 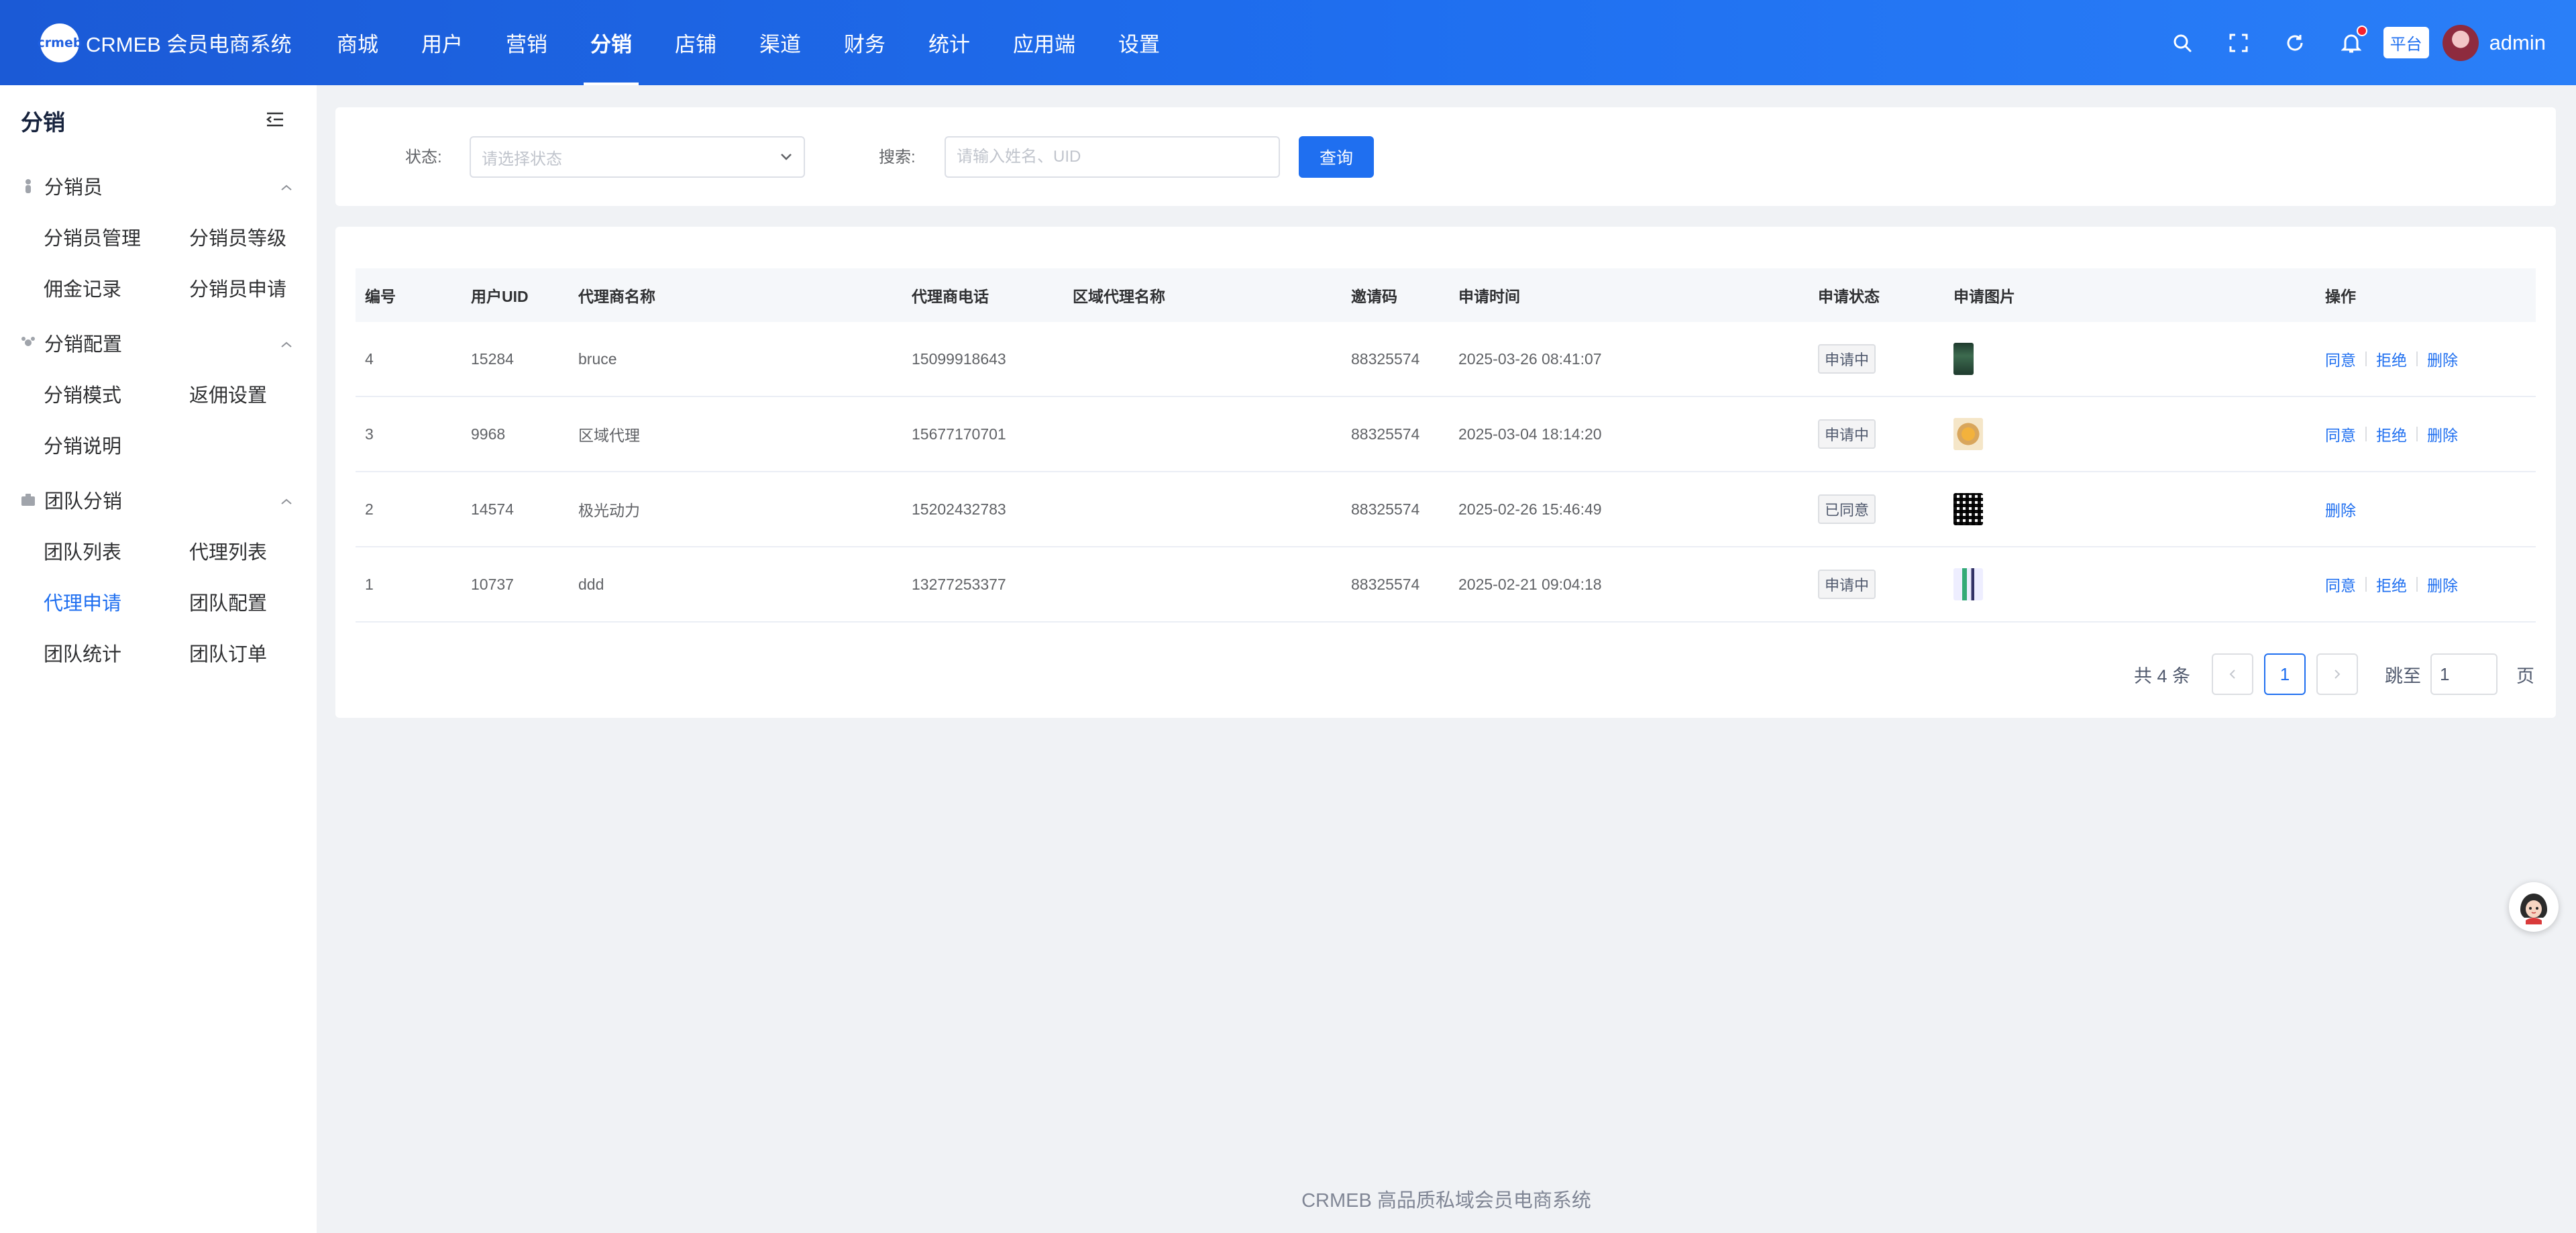 I want to click on top-nav-item: 财务, so click(x=864, y=43).